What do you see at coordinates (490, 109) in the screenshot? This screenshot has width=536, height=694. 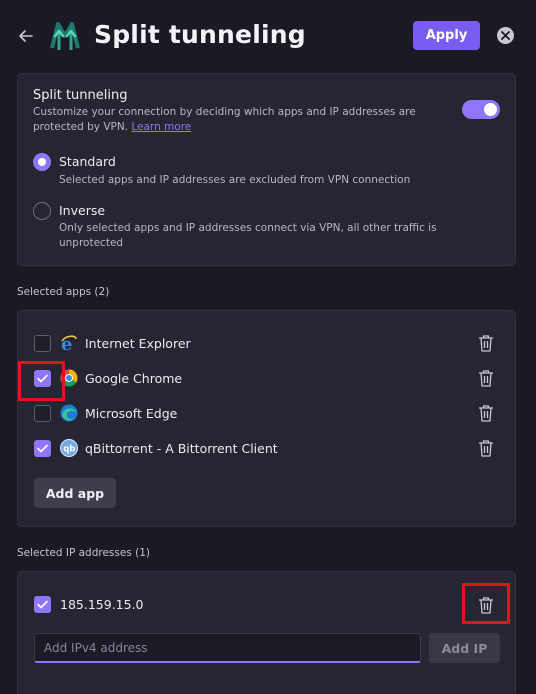 I see `toggle-knob` at bounding box center [490, 109].